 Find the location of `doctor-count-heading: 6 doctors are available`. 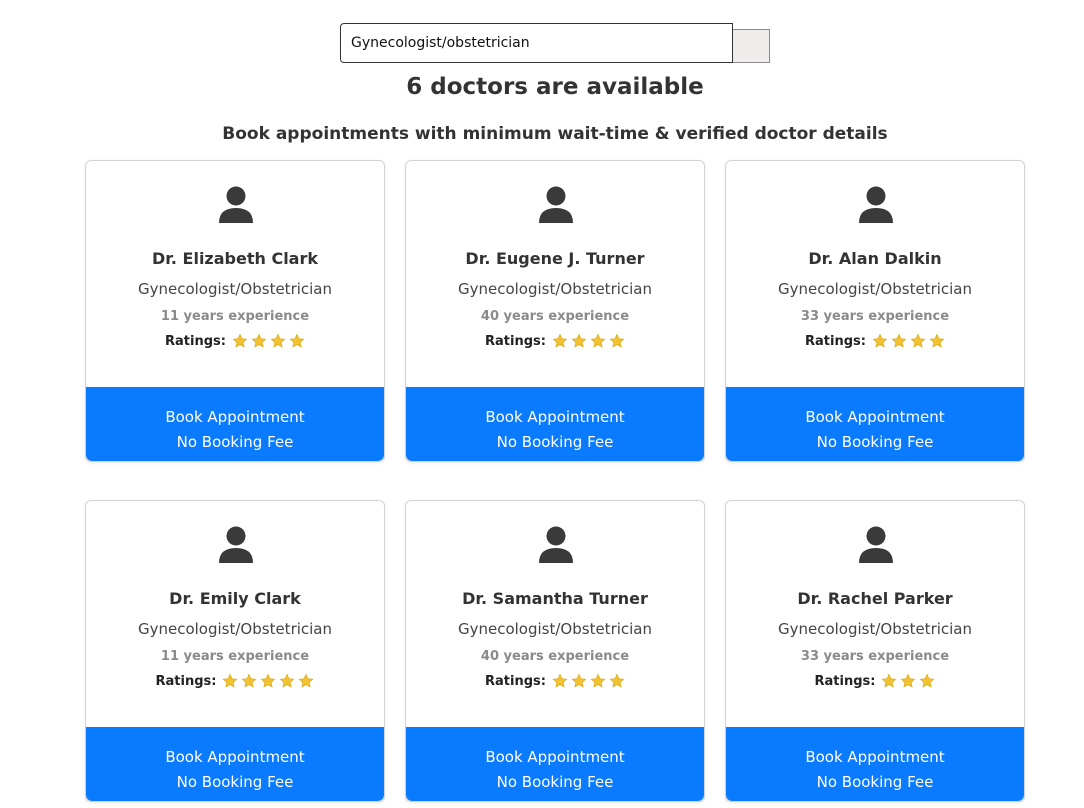

doctor-count-heading: 6 doctors are available is located at coordinates (555, 87).